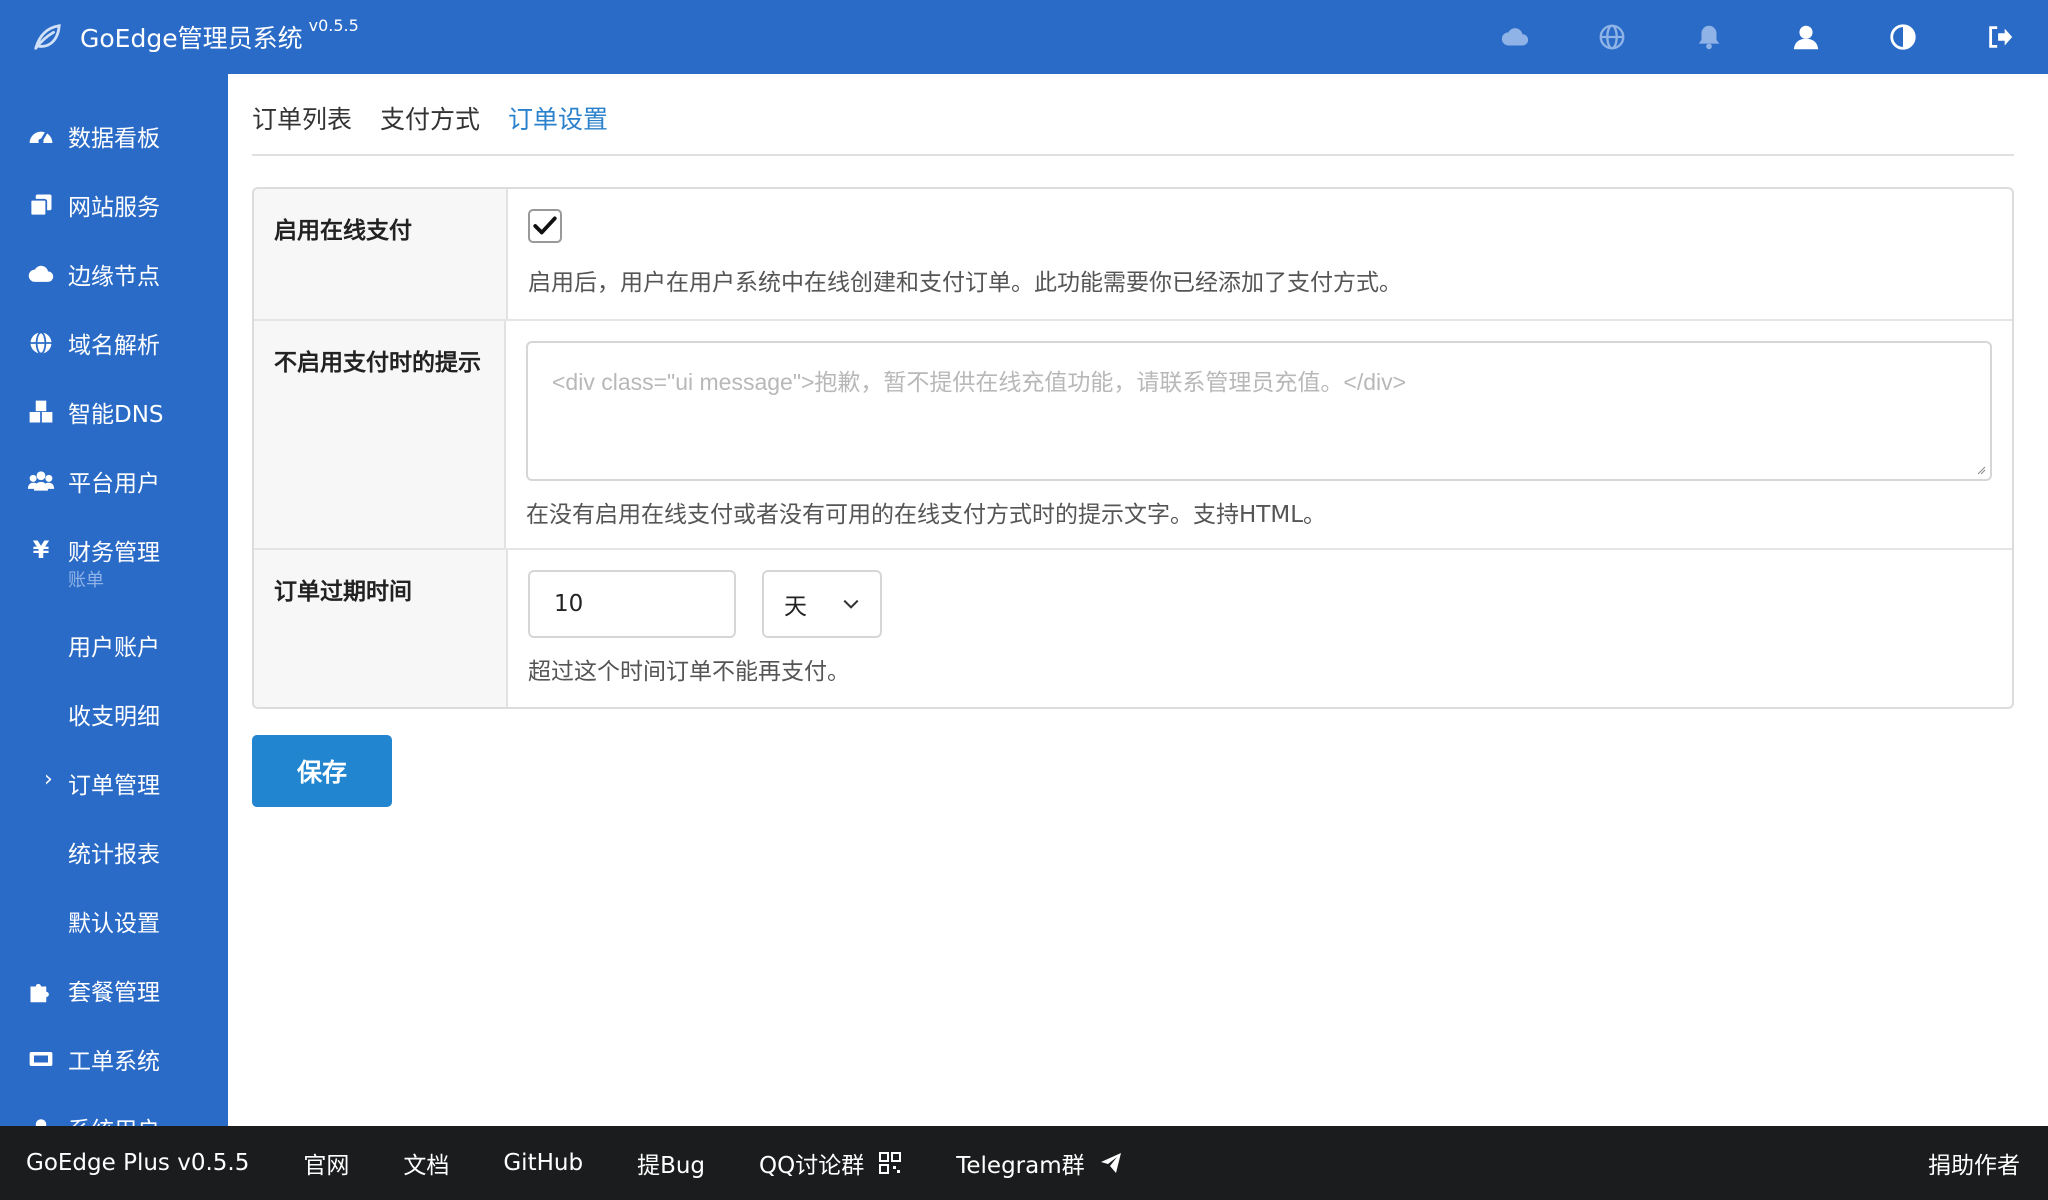 The image size is (2048, 1200). What do you see at coordinates (1024, 37) in the screenshot?
I see `top-bar: GoEdge管理员系统 v0.5.5` at bounding box center [1024, 37].